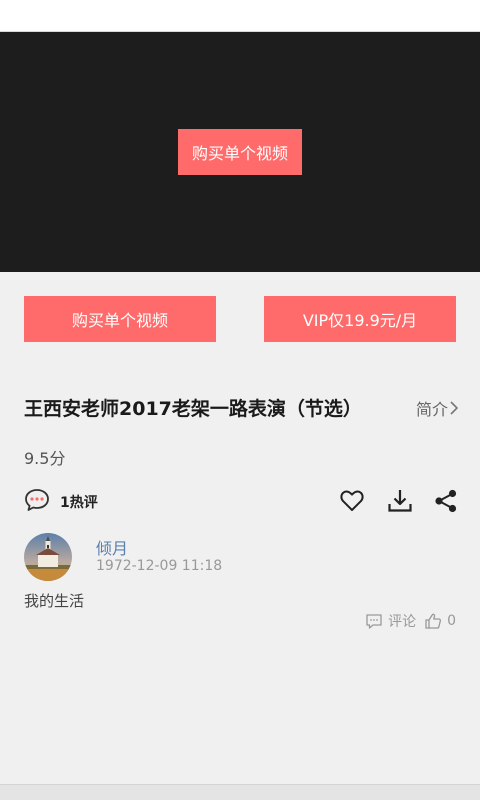 The height and width of the screenshot is (800, 480). Describe the element at coordinates (352, 501) in the screenshot. I see `heart-icon` at that location.